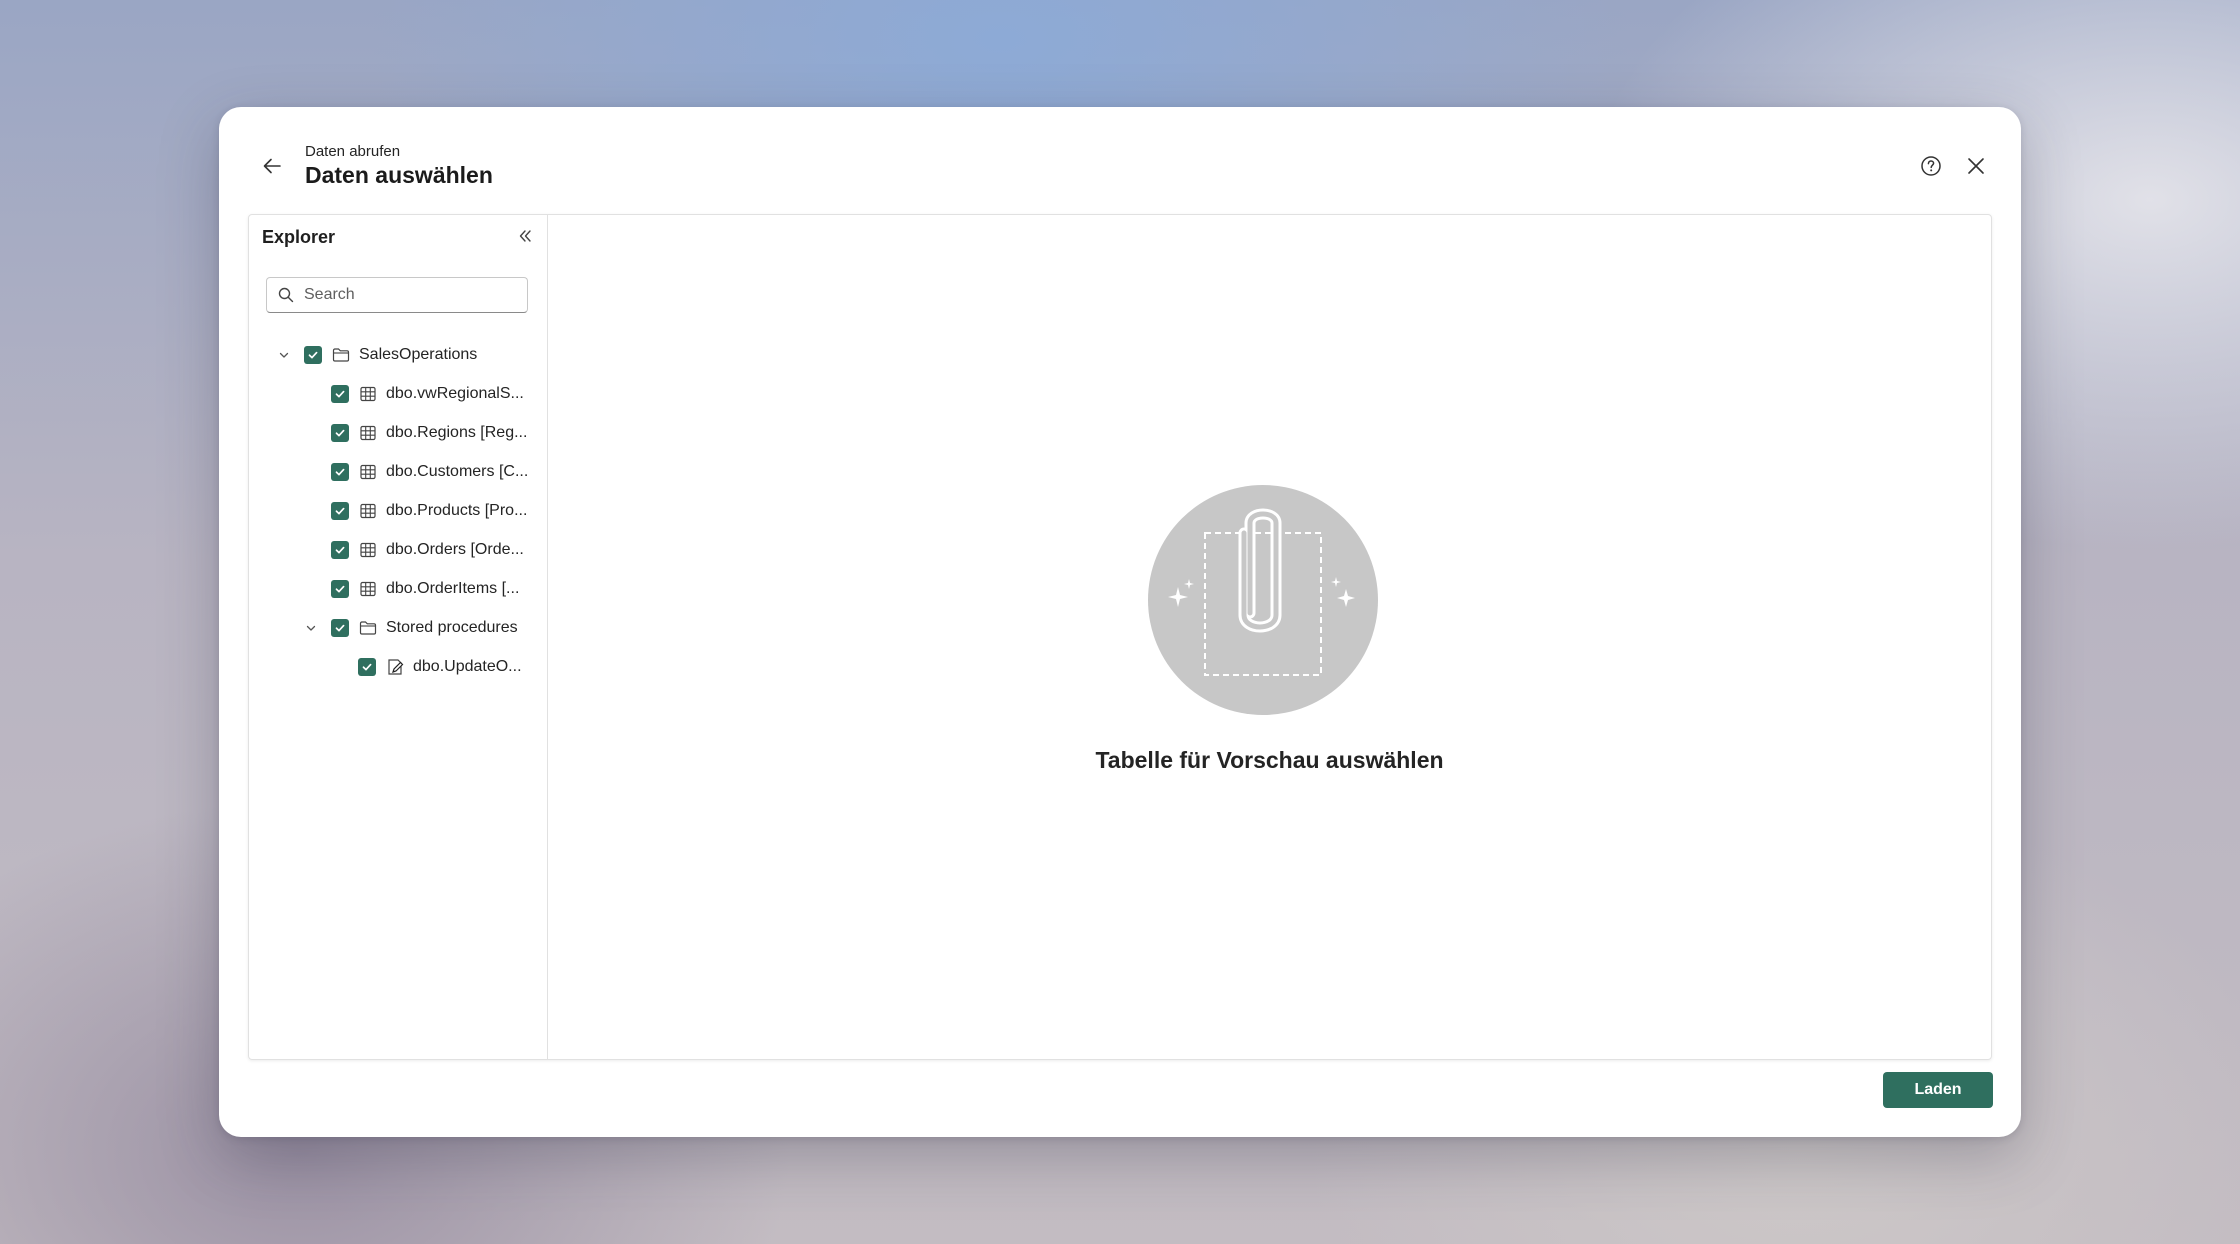 Image resolution: width=2240 pixels, height=1244 pixels. Describe the element at coordinates (1938, 1090) in the screenshot. I see `load-button: Laden` at that location.